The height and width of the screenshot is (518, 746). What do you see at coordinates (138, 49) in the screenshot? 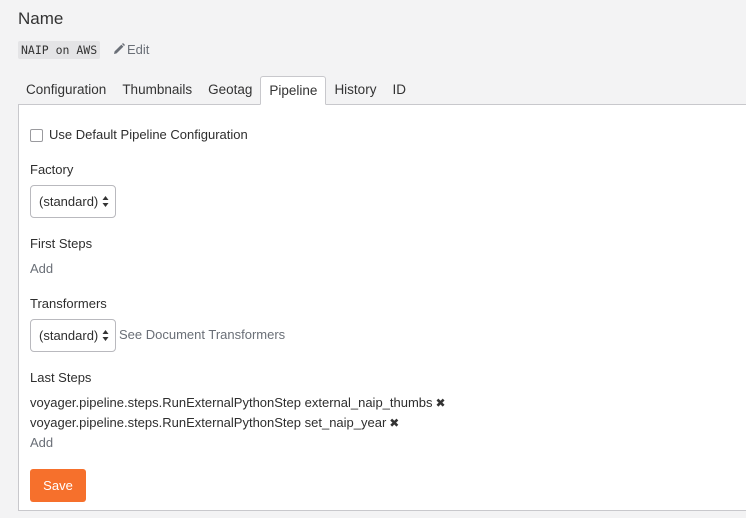
I see `edit-label: Edit` at bounding box center [138, 49].